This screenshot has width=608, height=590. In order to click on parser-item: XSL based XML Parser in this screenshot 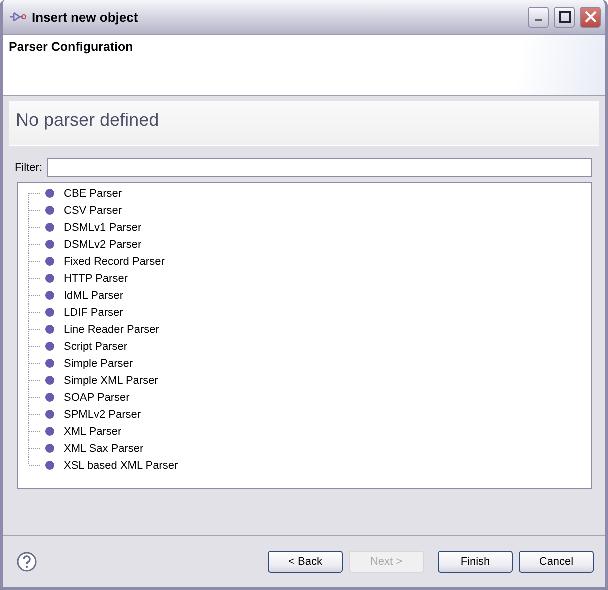, I will do `click(121, 466)`.